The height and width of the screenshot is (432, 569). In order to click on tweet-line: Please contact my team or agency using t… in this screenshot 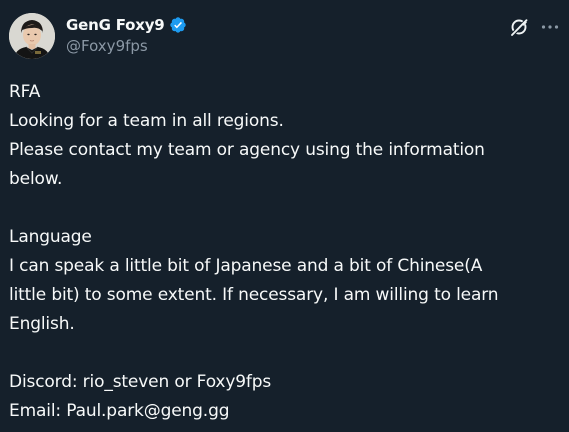, I will do `click(247, 150)`.